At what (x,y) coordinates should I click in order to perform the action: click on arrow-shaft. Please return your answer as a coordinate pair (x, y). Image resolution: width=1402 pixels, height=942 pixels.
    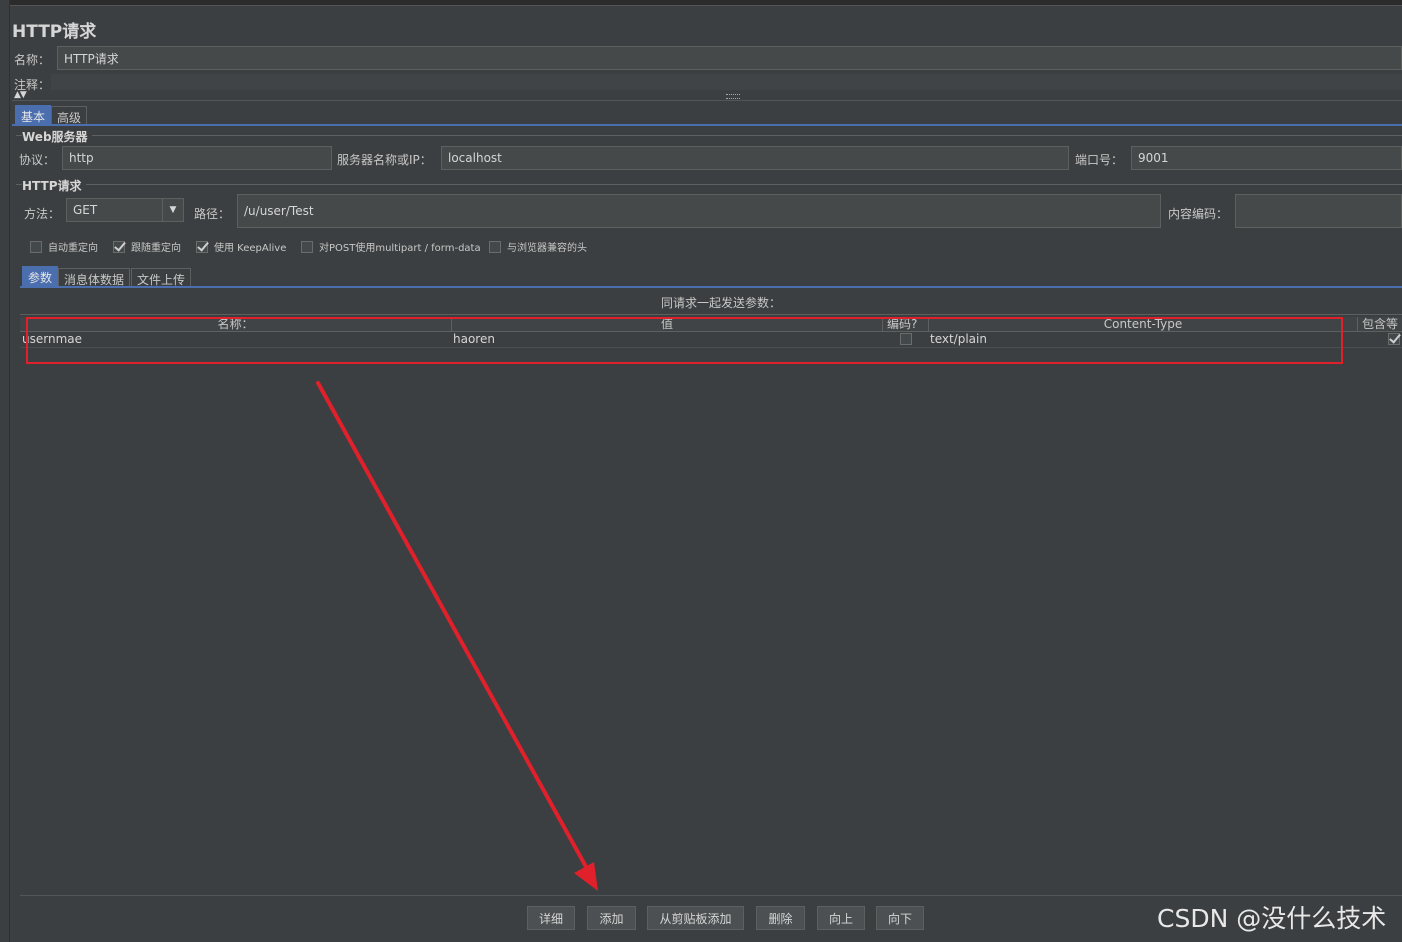
    Looking at the image, I should click on (454, 628).